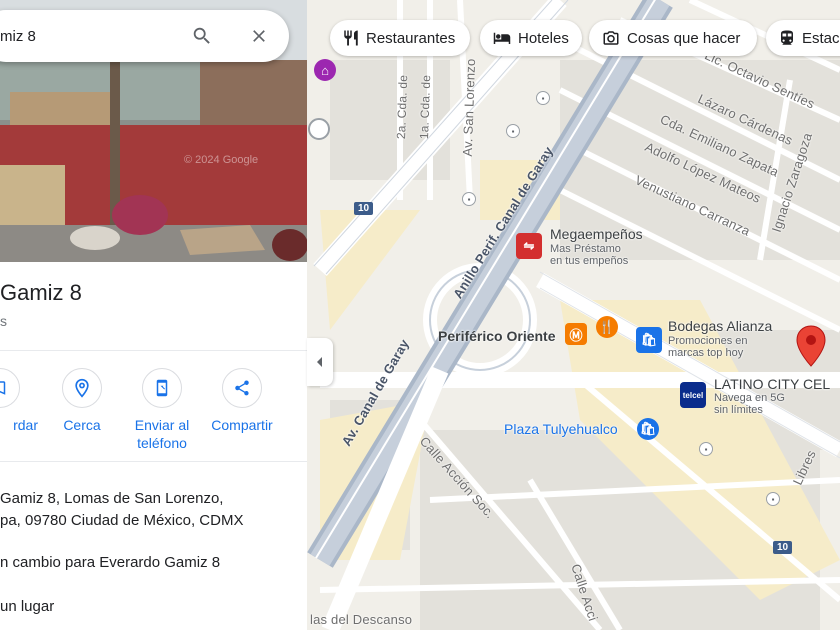 The width and height of the screenshot is (840, 630). Describe the element at coordinates (596, 234) in the screenshot. I see `poi-megaempenos: Megaempeños` at that location.